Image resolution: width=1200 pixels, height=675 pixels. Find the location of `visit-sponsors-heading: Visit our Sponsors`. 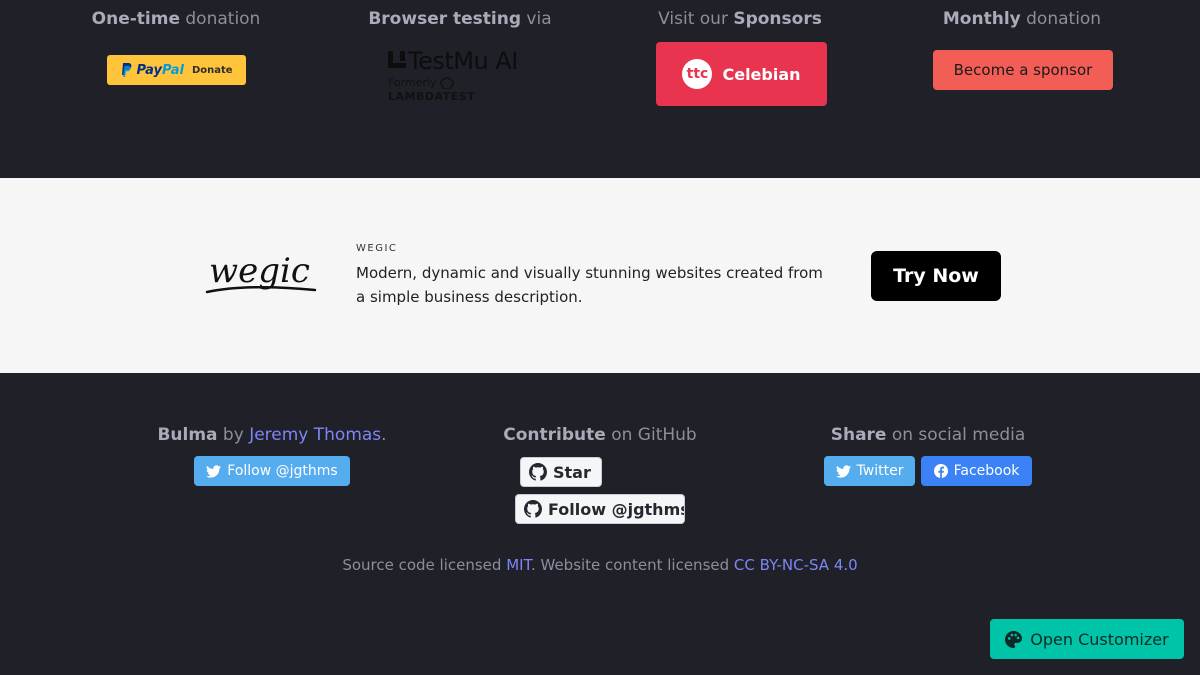

visit-sponsors-heading: Visit our Sponsors is located at coordinates (740, 19).